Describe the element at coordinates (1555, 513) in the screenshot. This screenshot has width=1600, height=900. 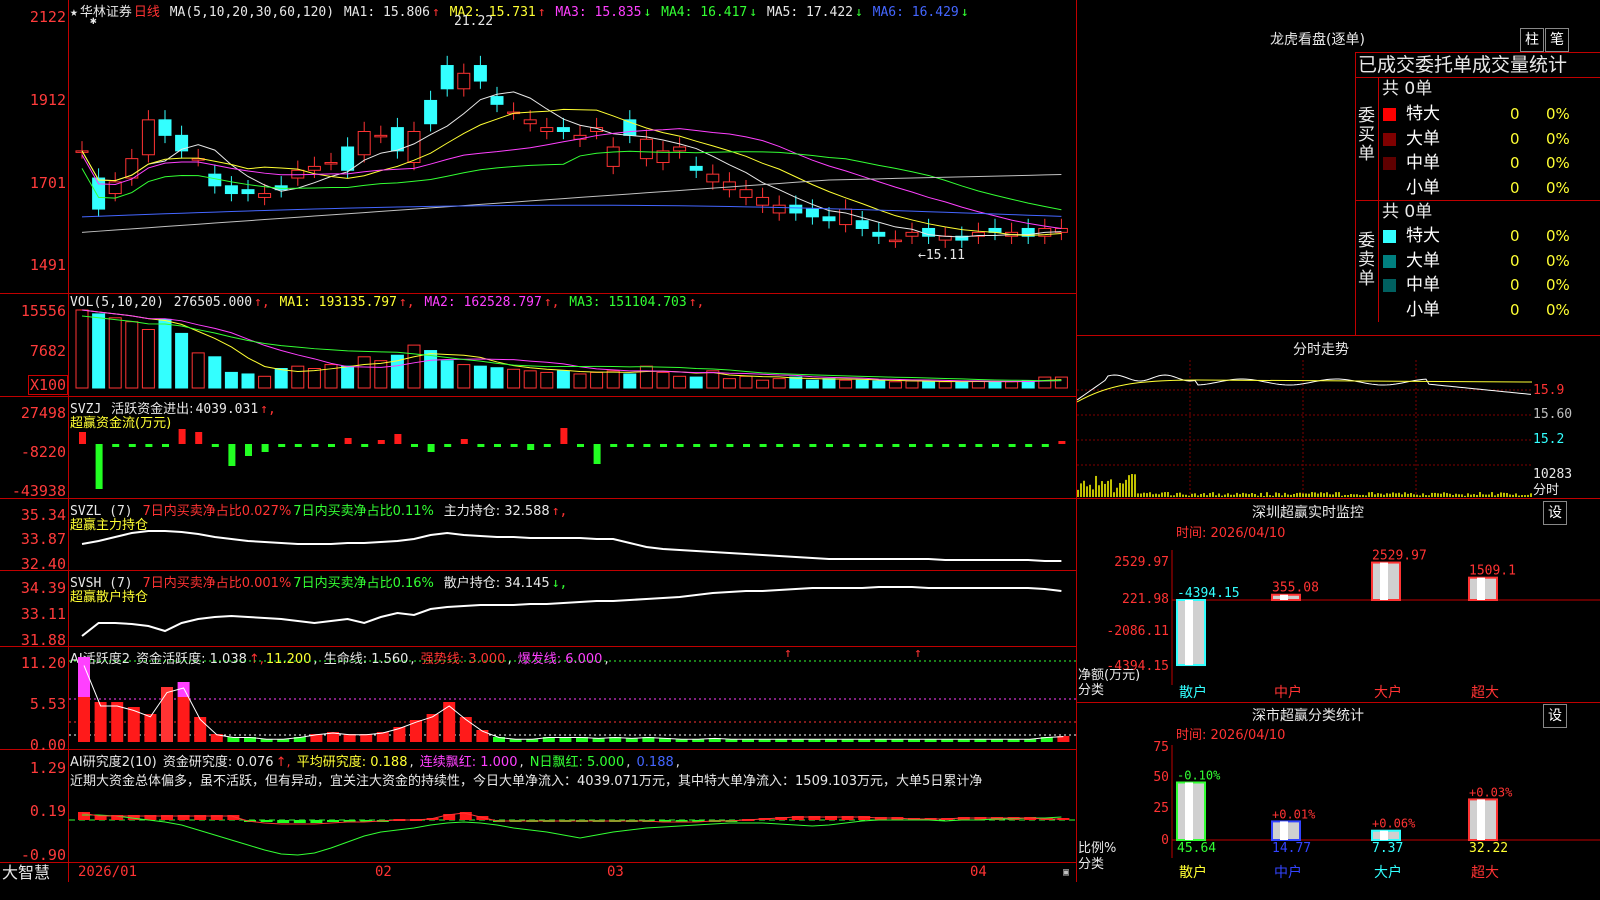
I see `sz-settings-button: 设` at that location.